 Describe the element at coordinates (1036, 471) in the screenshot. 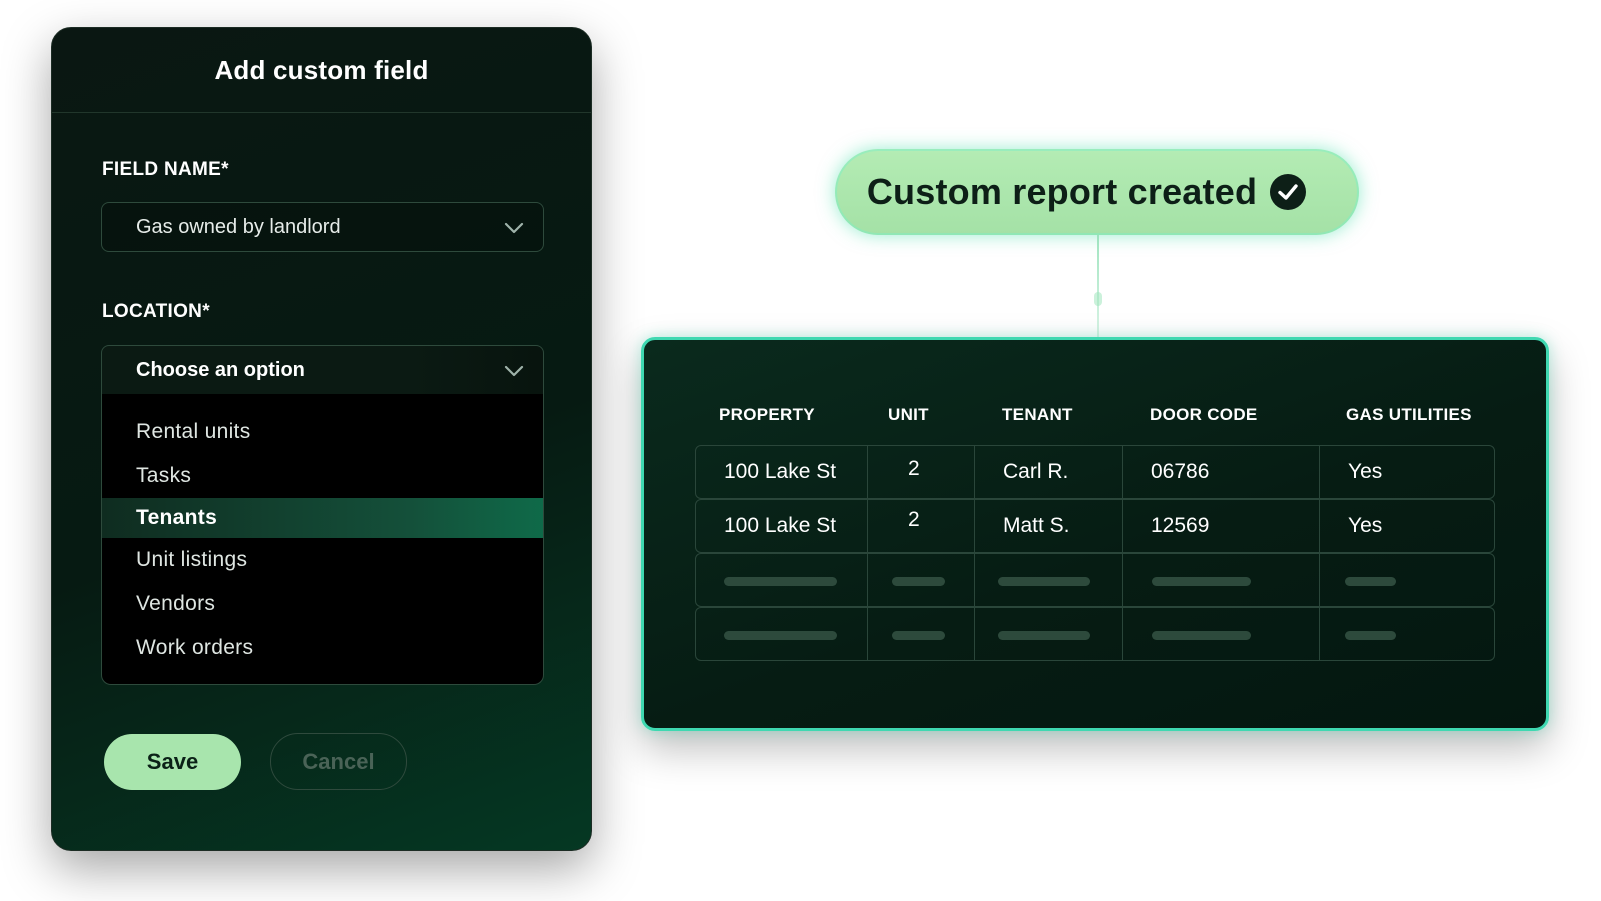

I see `cell-tenant: Carl R.` at that location.